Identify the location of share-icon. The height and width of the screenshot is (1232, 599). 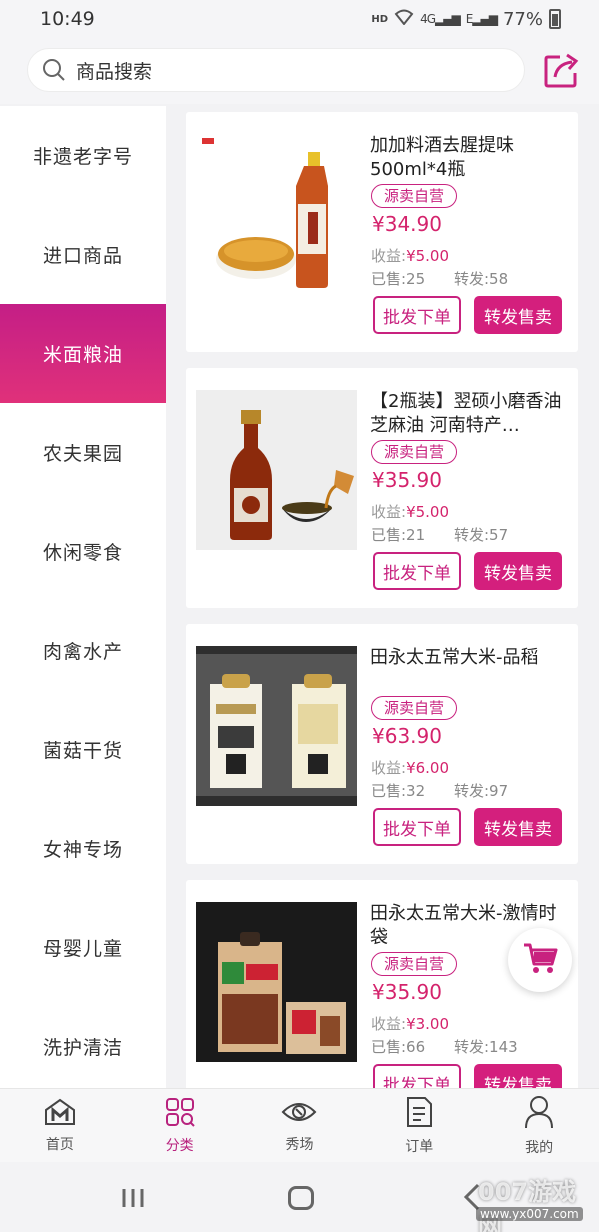
(562, 70).